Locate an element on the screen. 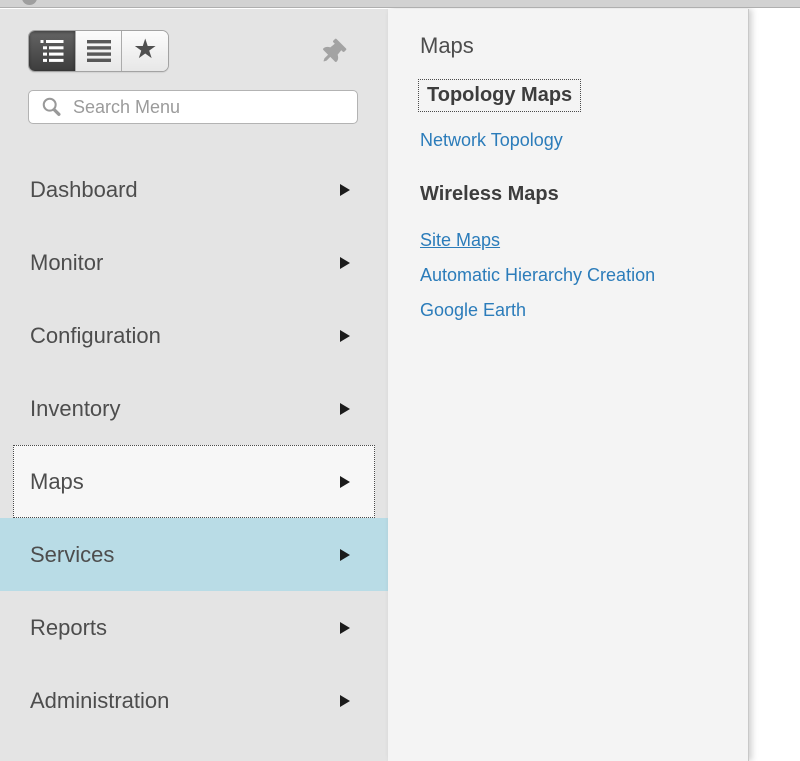  section-heading-topology-maps: Topology Maps is located at coordinates (500, 95).